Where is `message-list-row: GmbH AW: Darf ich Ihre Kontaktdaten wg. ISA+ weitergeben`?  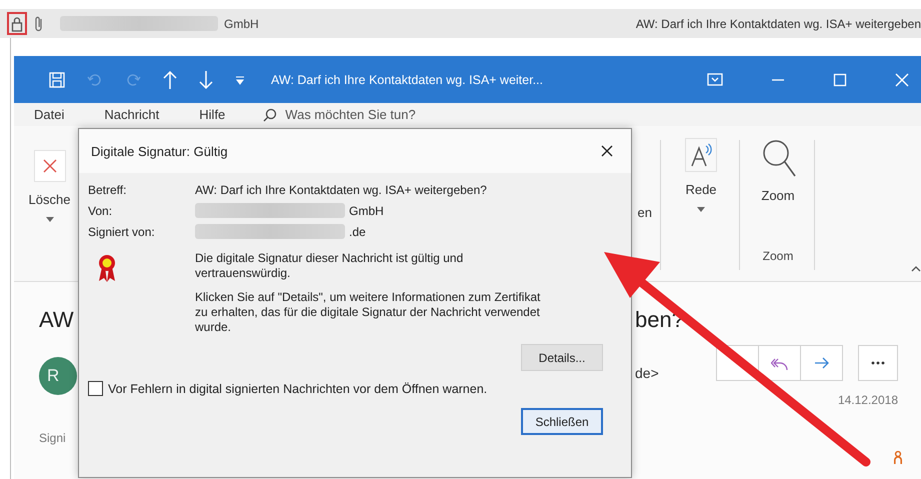 message-list-row: GmbH AW: Darf ich Ihre Kontaktdaten wg. ISA+ weitergeben is located at coordinates (460, 23).